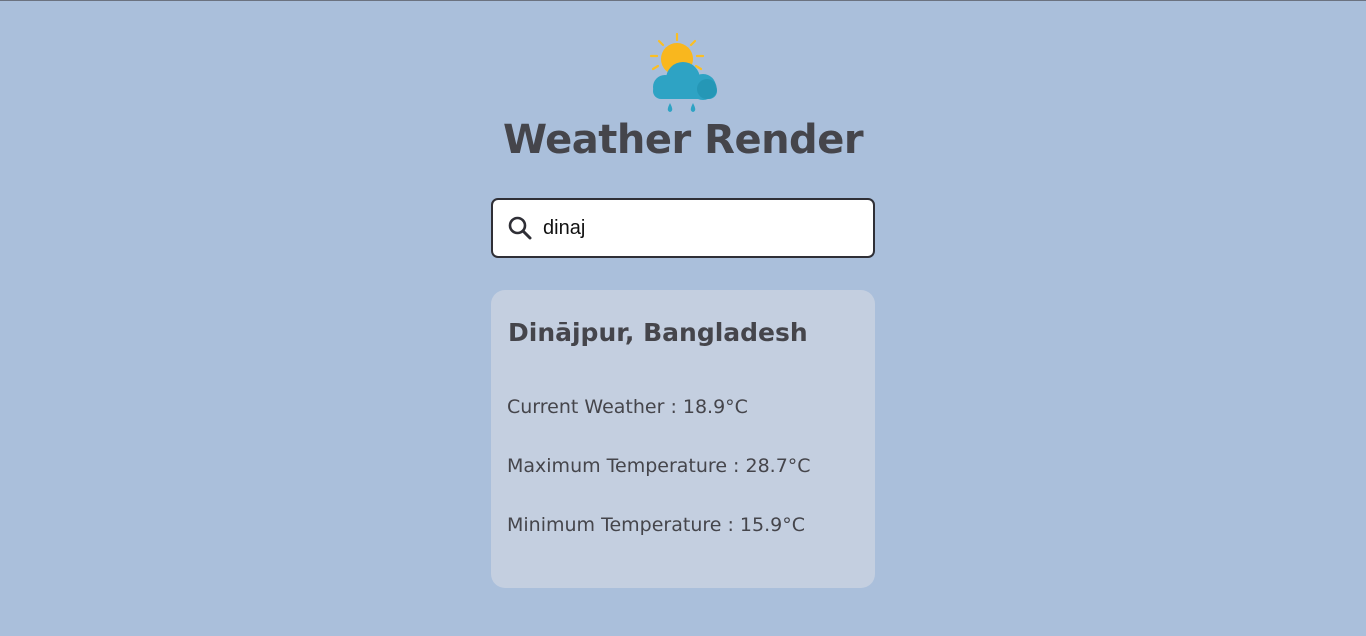 The height and width of the screenshot is (636, 1366). I want to click on max-temperature: Maximum Temperature : 28.7°C, so click(659, 466).